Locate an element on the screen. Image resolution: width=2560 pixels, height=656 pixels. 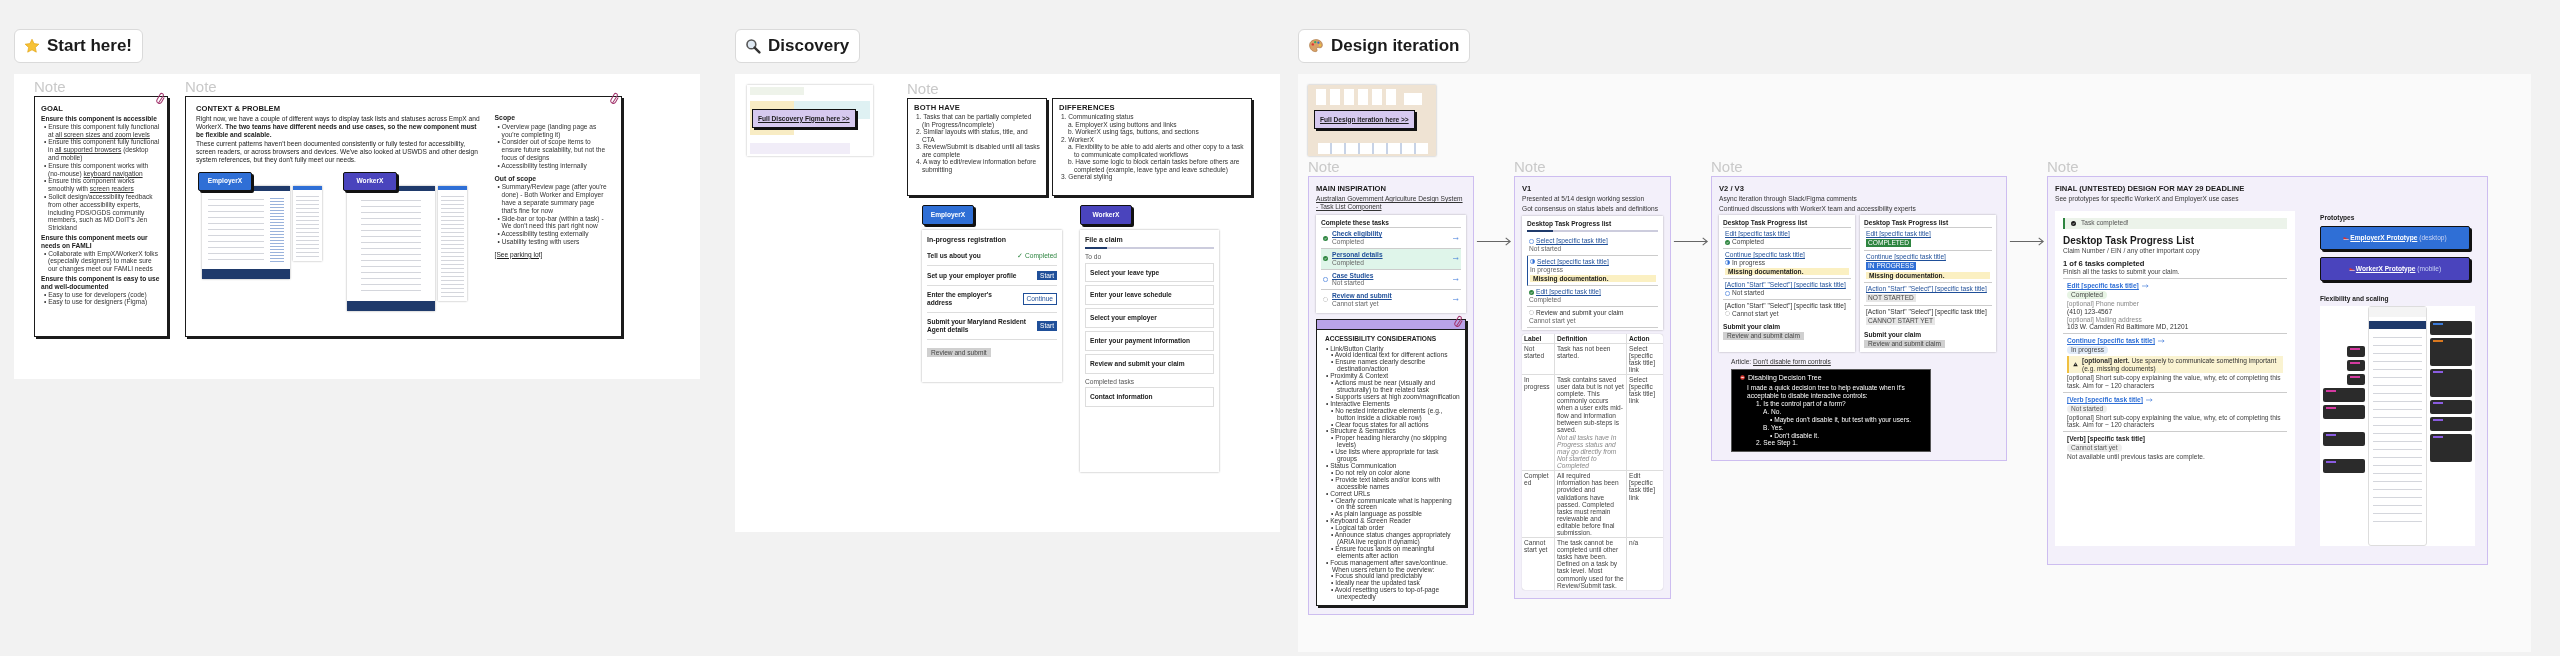
warning-icon is located at coordinates (2075, 364).